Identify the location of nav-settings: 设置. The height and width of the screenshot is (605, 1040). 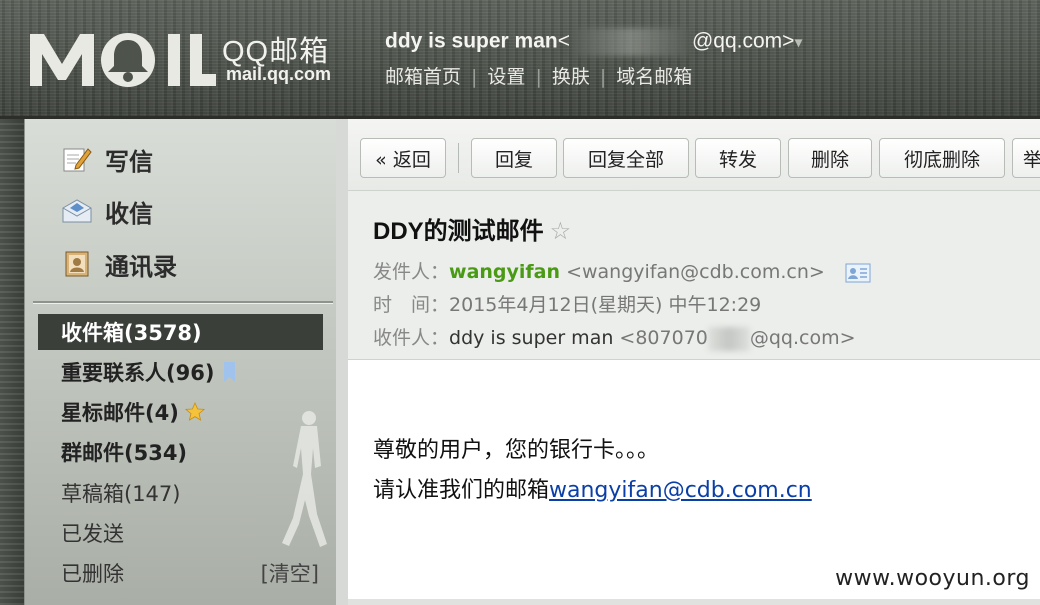
(506, 77).